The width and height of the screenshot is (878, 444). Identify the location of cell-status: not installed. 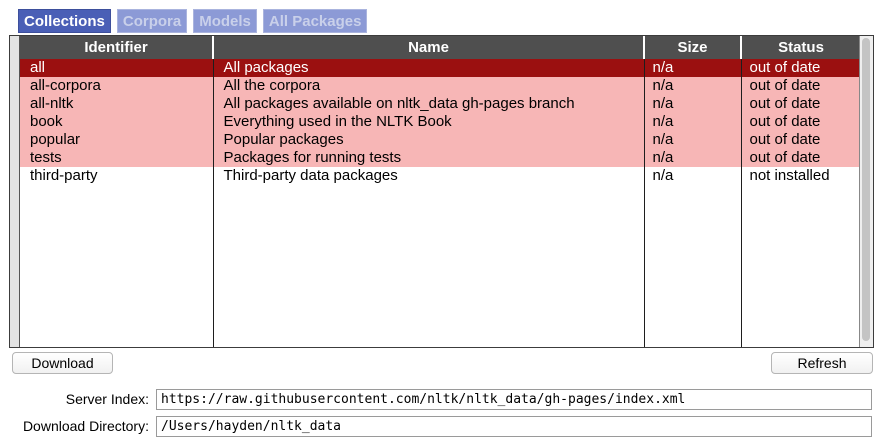
(800, 176).